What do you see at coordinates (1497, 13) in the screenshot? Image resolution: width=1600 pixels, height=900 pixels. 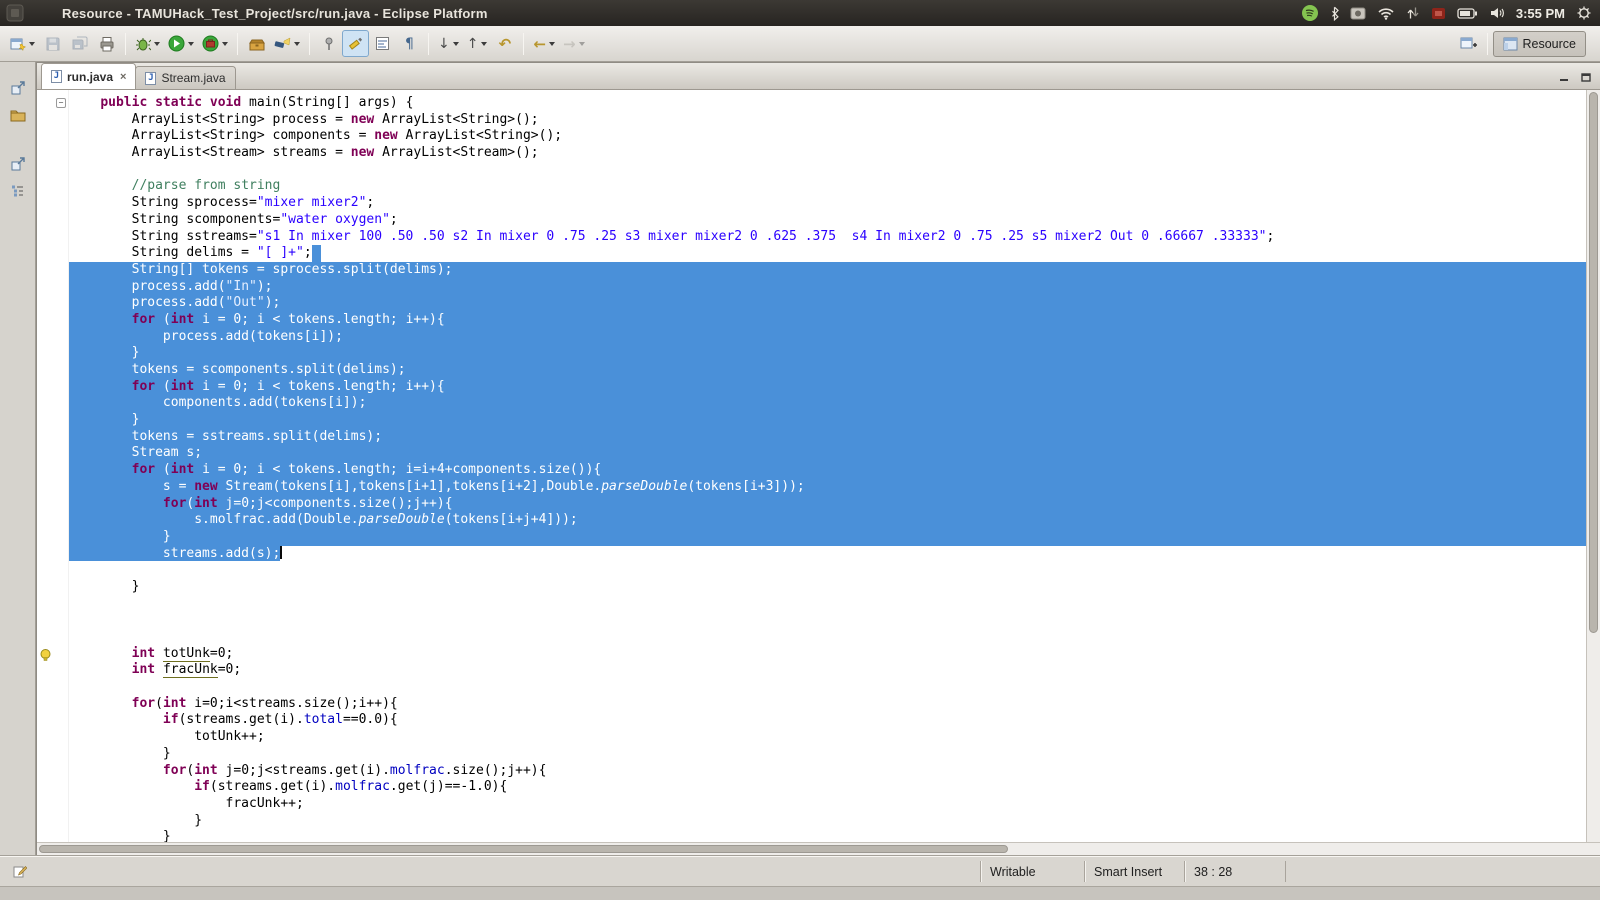 I see `volume-icon` at bounding box center [1497, 13].